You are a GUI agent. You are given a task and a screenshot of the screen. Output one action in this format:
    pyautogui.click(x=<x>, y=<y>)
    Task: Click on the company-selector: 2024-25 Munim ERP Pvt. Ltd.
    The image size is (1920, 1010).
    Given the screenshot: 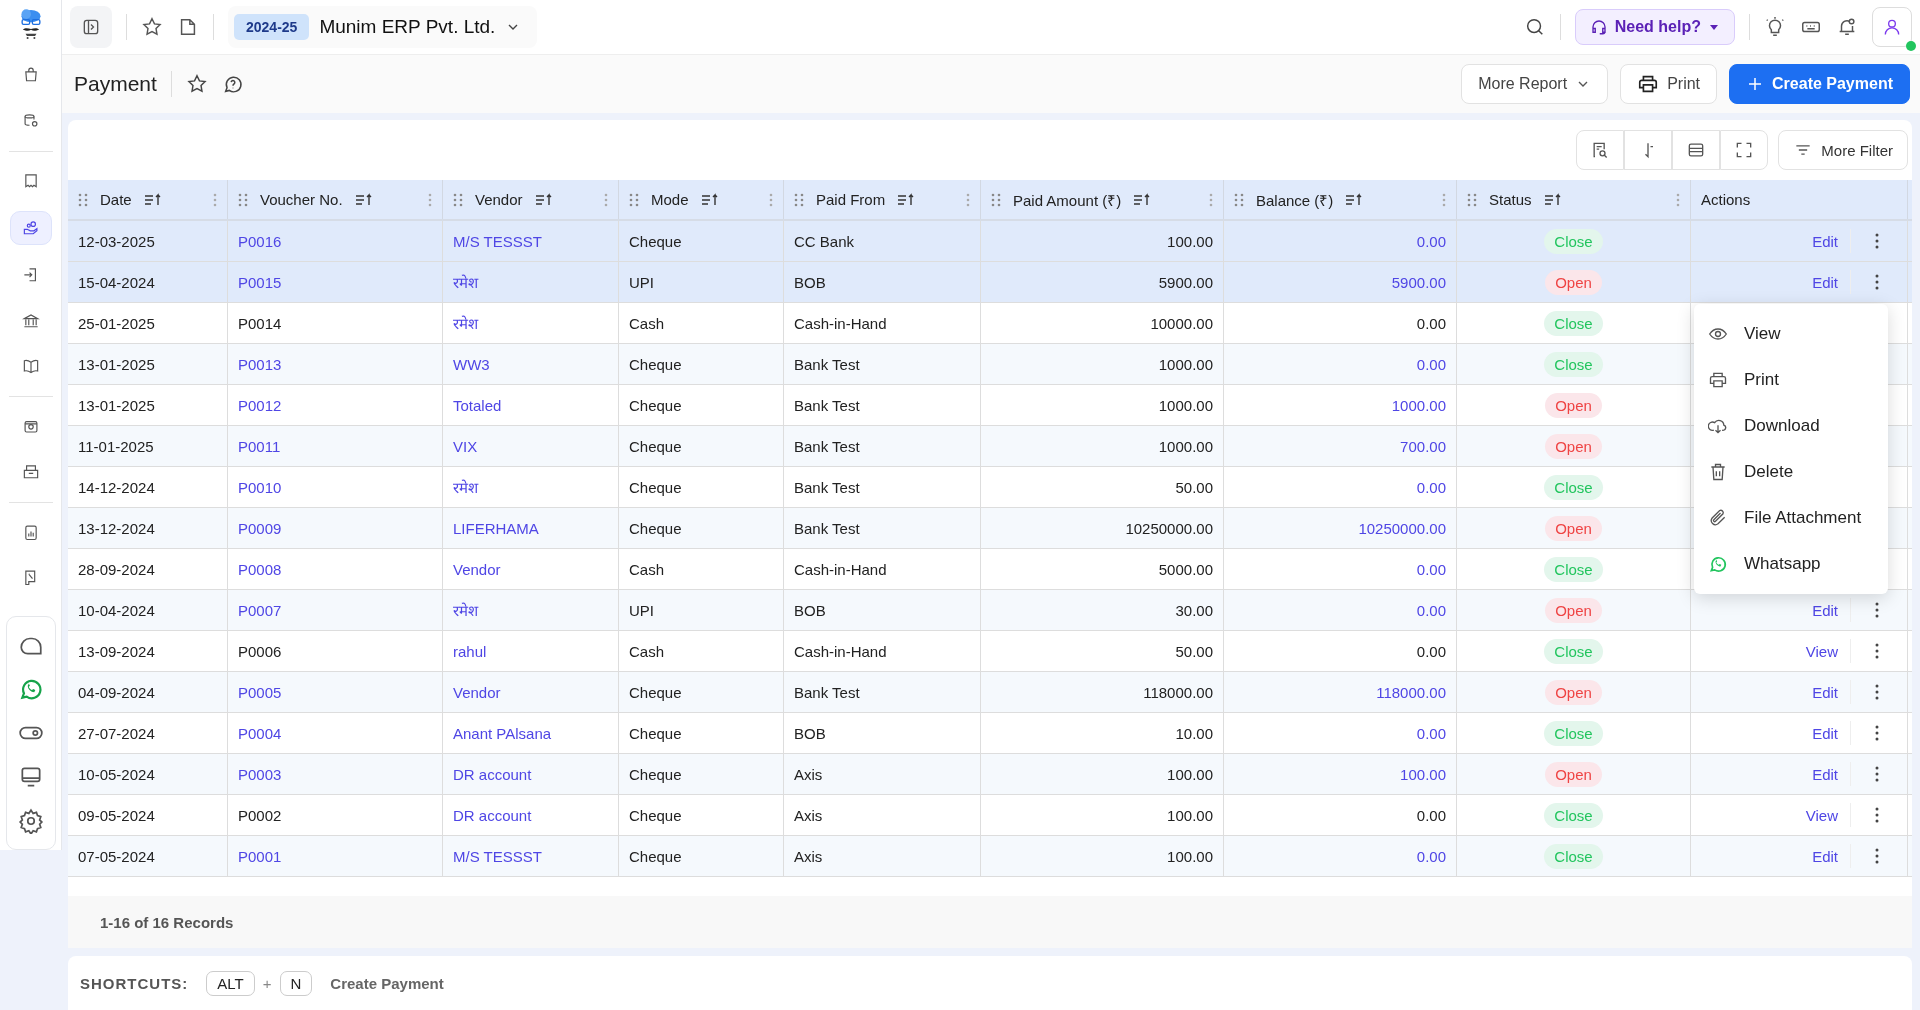 What is the action you would take?
    pyautogui.click(x=383, y=27)
    